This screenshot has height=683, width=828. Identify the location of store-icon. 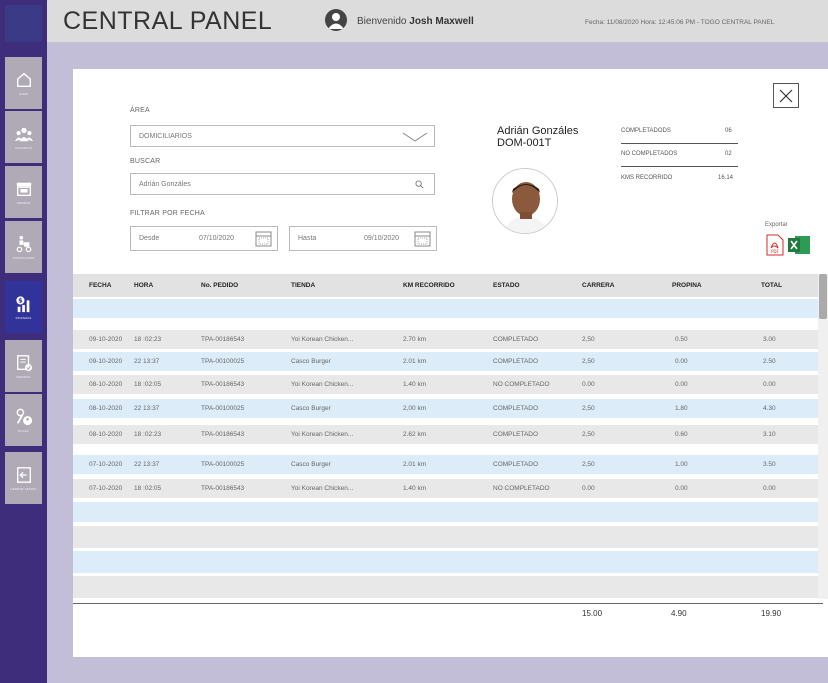
(23, 189).